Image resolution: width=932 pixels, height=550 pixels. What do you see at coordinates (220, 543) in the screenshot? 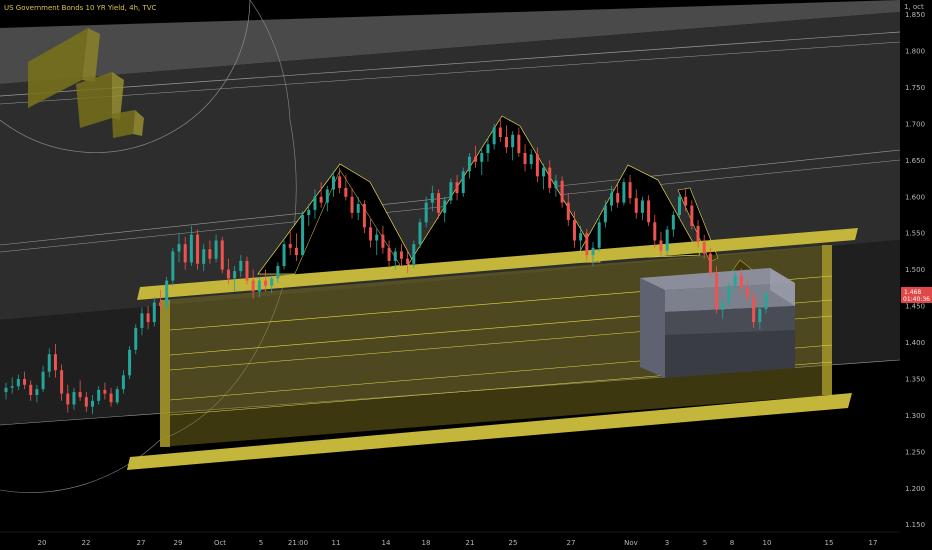
I see `time-tick-4: Oct` at bounding box center [220, 543].